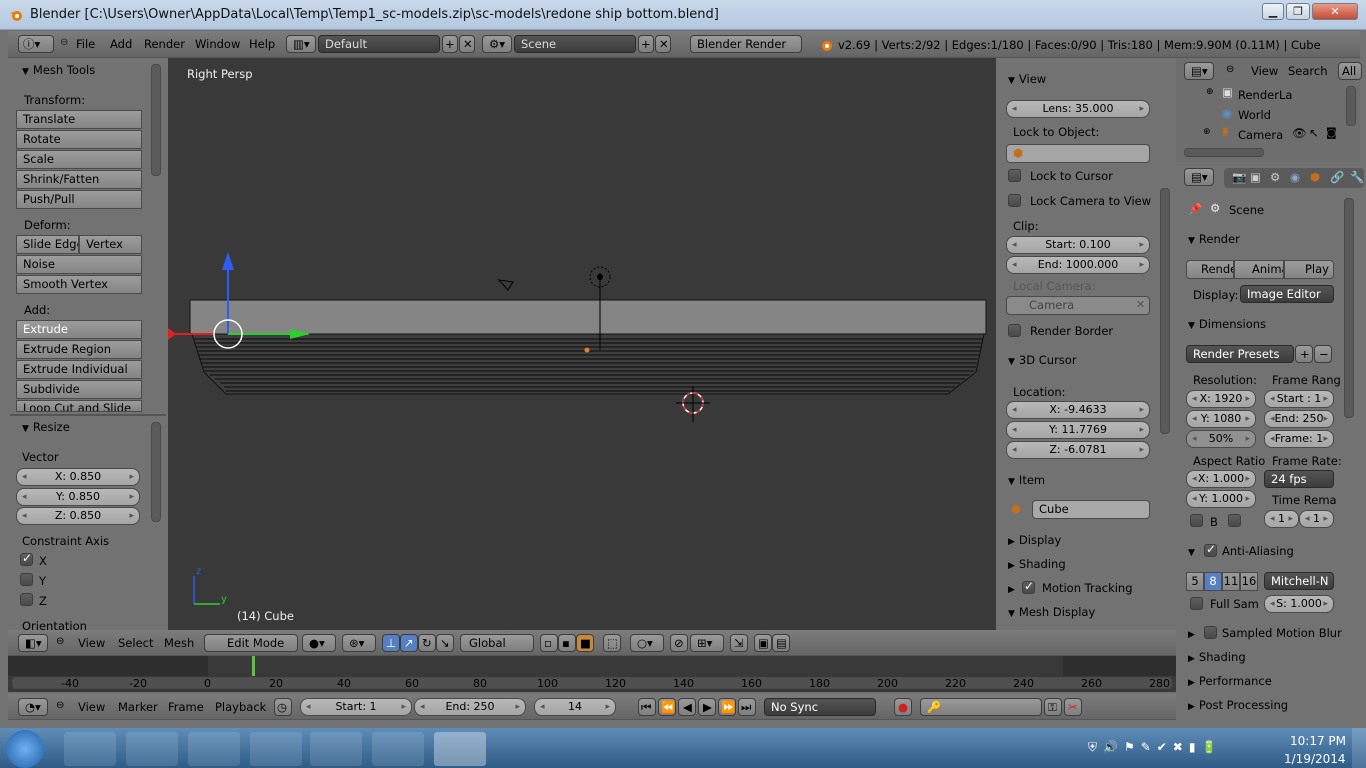 The height and width of the screenshot is (768, 1366). I want to click on vertex-select-mode-icon: ▫, so click(549, 643).